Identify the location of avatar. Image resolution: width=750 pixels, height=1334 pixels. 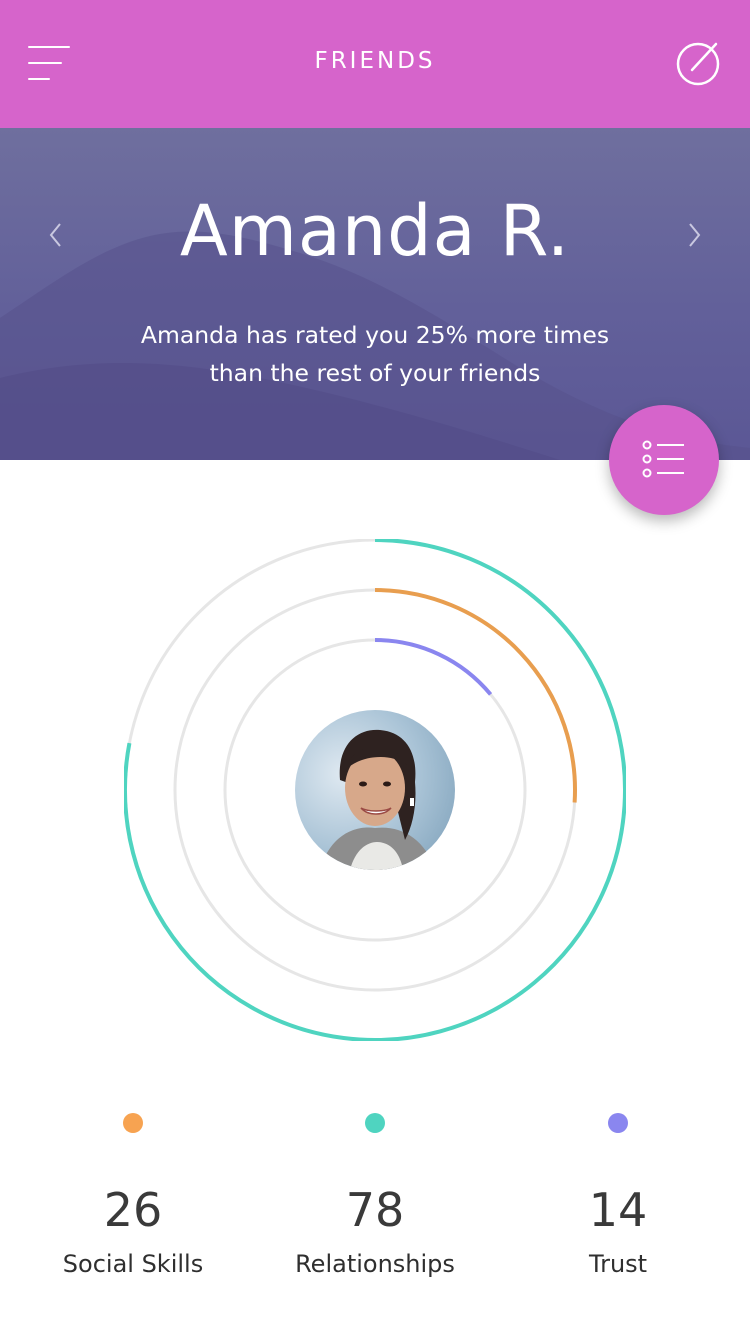
(375, 790).